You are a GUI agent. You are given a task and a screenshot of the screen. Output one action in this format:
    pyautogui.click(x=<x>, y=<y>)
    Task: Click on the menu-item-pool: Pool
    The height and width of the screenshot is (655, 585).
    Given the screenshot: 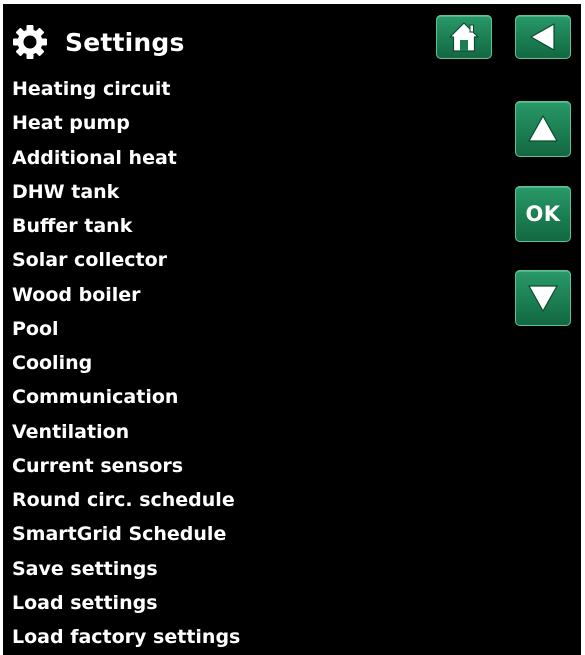 What is the action you would take?
    pyautogui.click(x=253, y=329)
    